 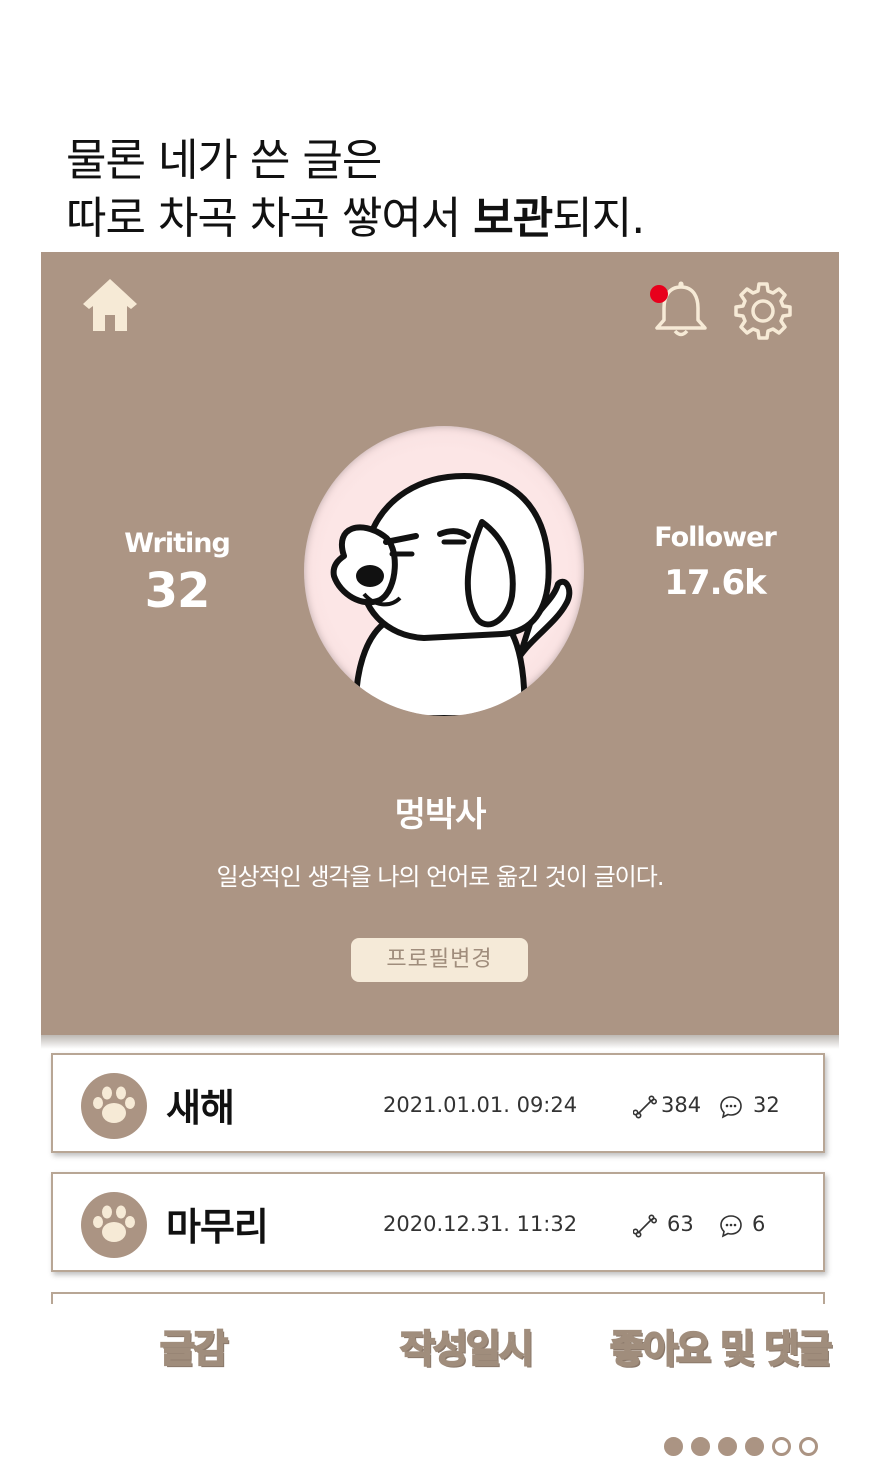 I want to click on headline-line-1: 물론 네가 쓴 글은, so click(x=224, y=160).